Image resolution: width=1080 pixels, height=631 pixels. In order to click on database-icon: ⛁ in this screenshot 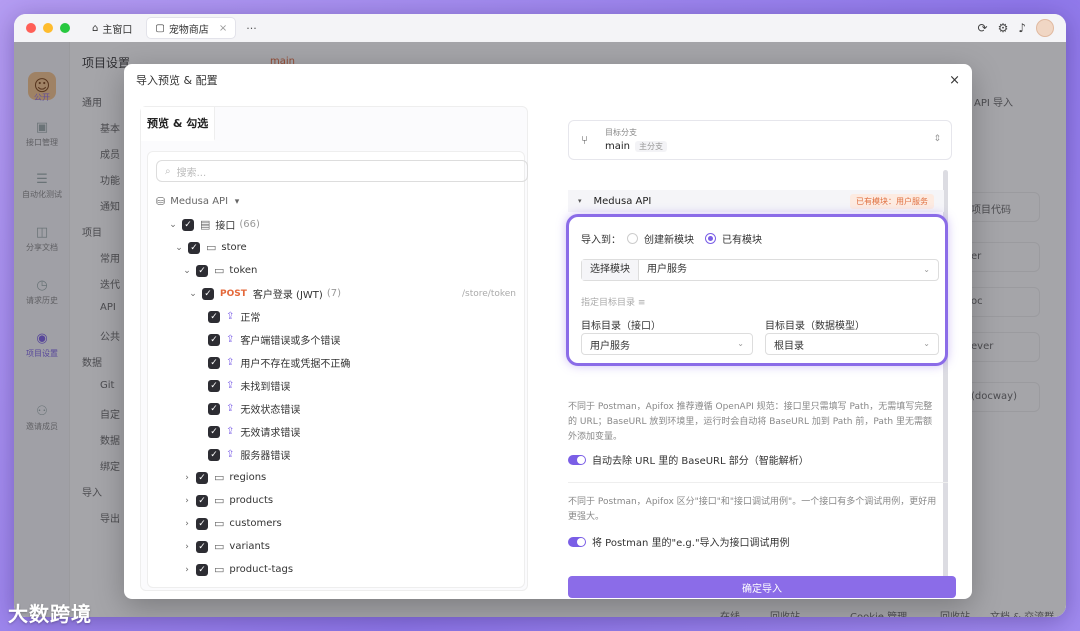, I will do `click(161, 201)`.